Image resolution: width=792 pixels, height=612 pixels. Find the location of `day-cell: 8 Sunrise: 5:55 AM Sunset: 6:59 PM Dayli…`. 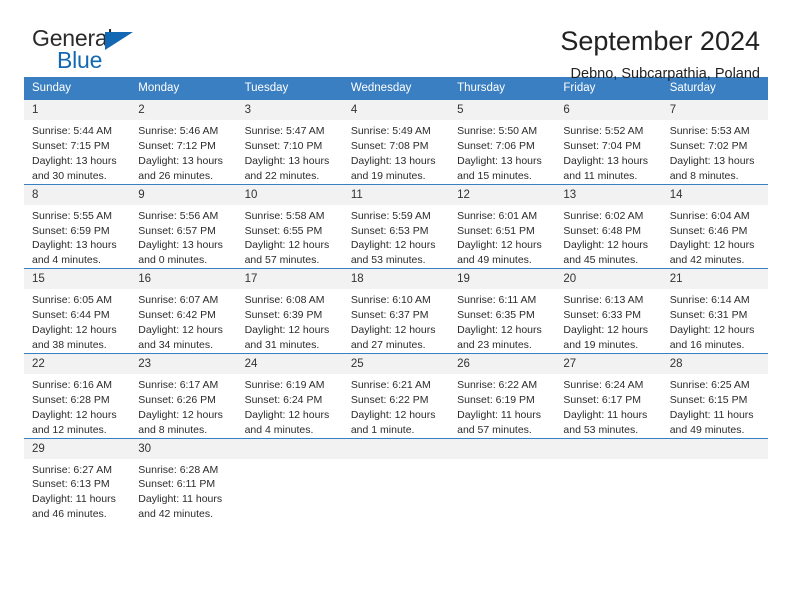

day-cell: 8 Sunrise: 5:55 AM Sunset: 6:59 PM Dayli… is located at coordinates (77, 226).